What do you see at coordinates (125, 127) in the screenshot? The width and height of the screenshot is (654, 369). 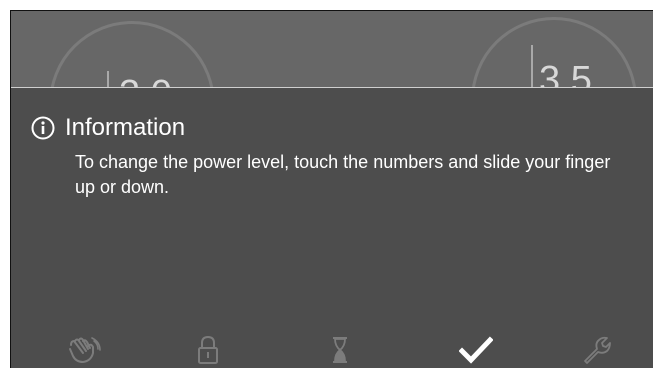 I see `dialog-title: Information` at bounding box center [125, 127].